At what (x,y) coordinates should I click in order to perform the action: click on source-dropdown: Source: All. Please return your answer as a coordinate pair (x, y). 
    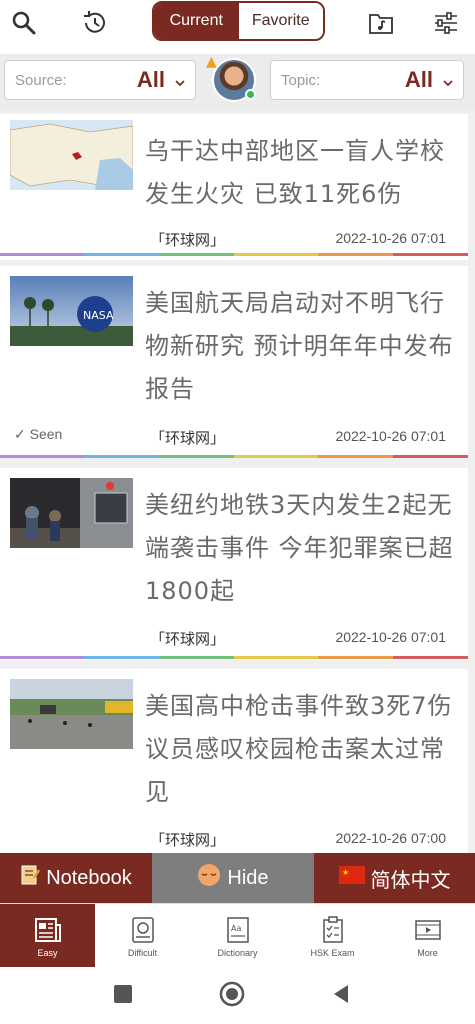
    Looking at the image, I should click on (100, 80).